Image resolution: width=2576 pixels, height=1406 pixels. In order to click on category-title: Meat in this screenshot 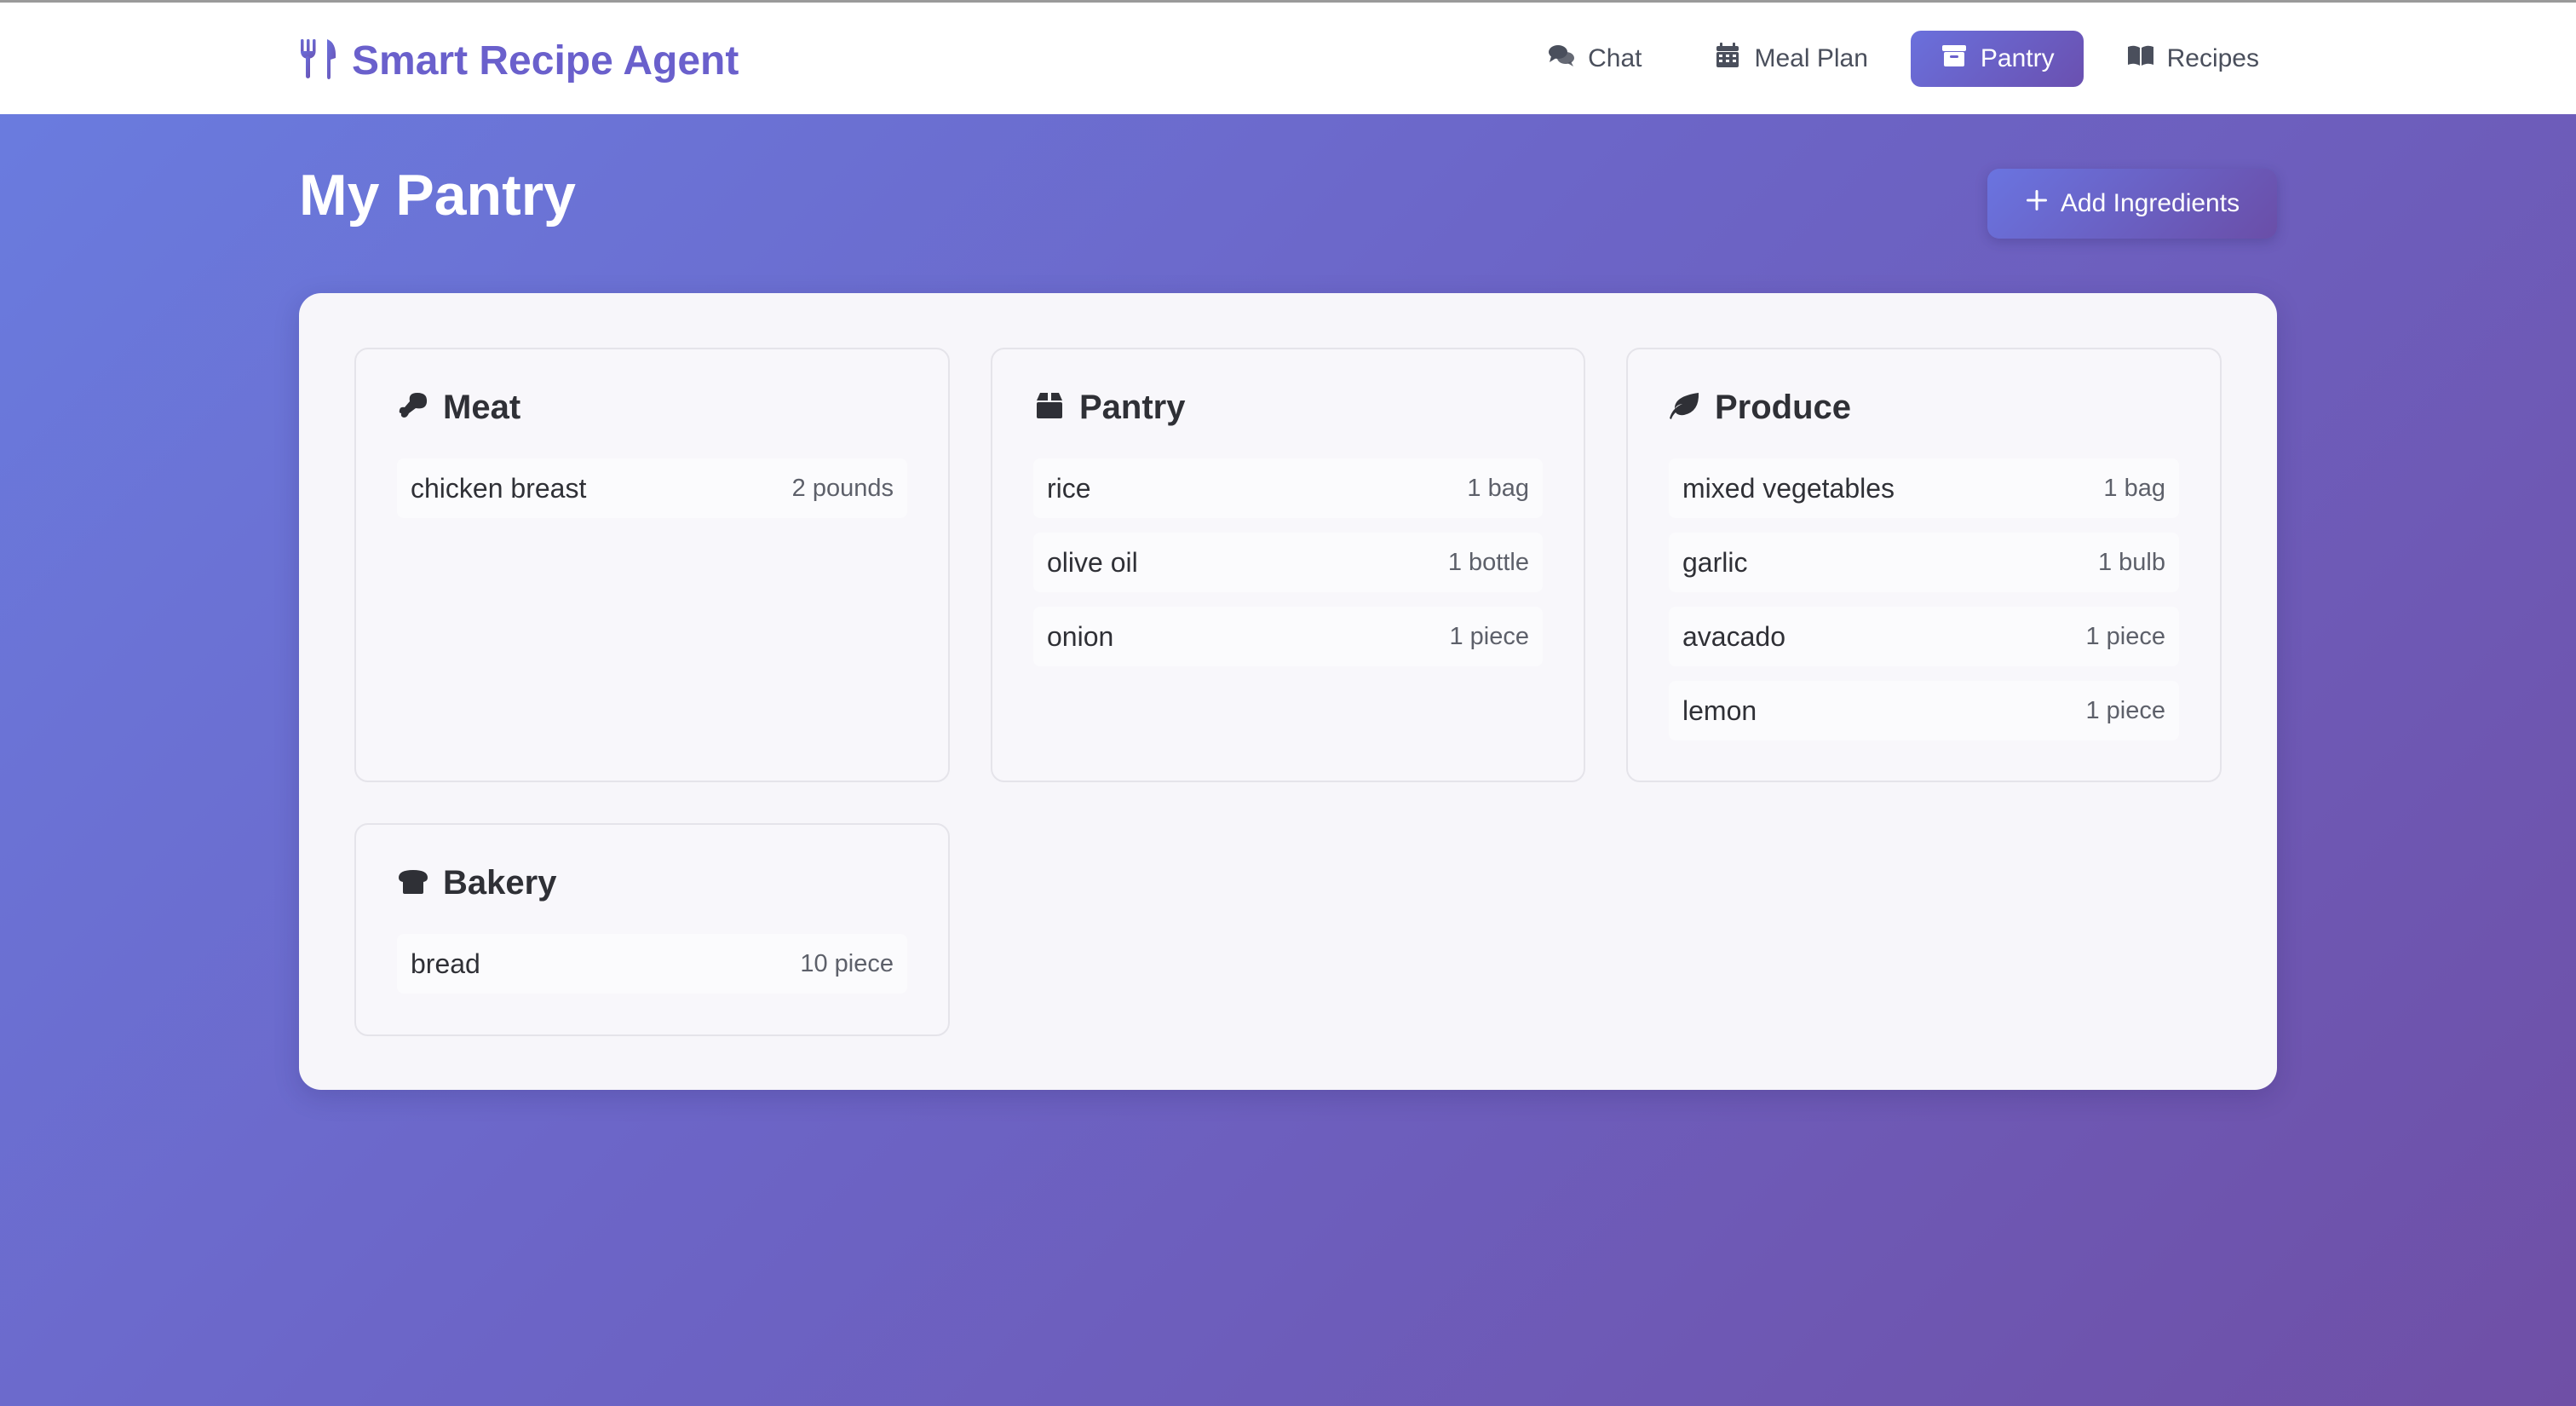, I will do `click(482, 407)`.